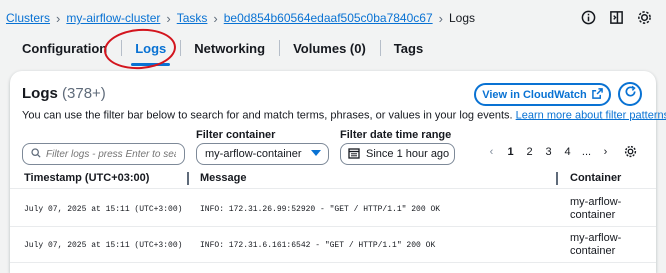 The width and height of the screenshot is (666, 273). What do you see at coordinates (36, 154) in the screenshot?
I see `search-icon` at bounding box center [36, 154].